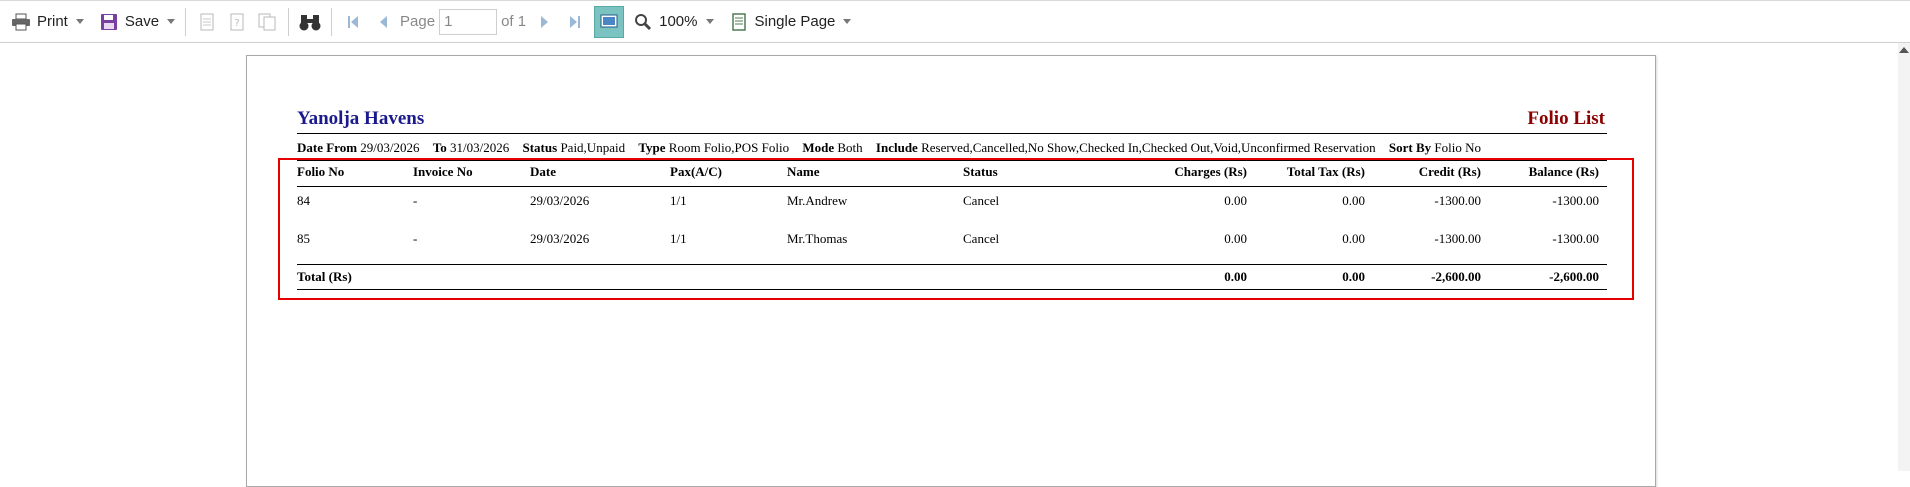 The height and width of the screenshot is (487, 1910). Describe the element at coordinates (678, 21) in the screenshot. I see `zoom-value: 100%` at that location.